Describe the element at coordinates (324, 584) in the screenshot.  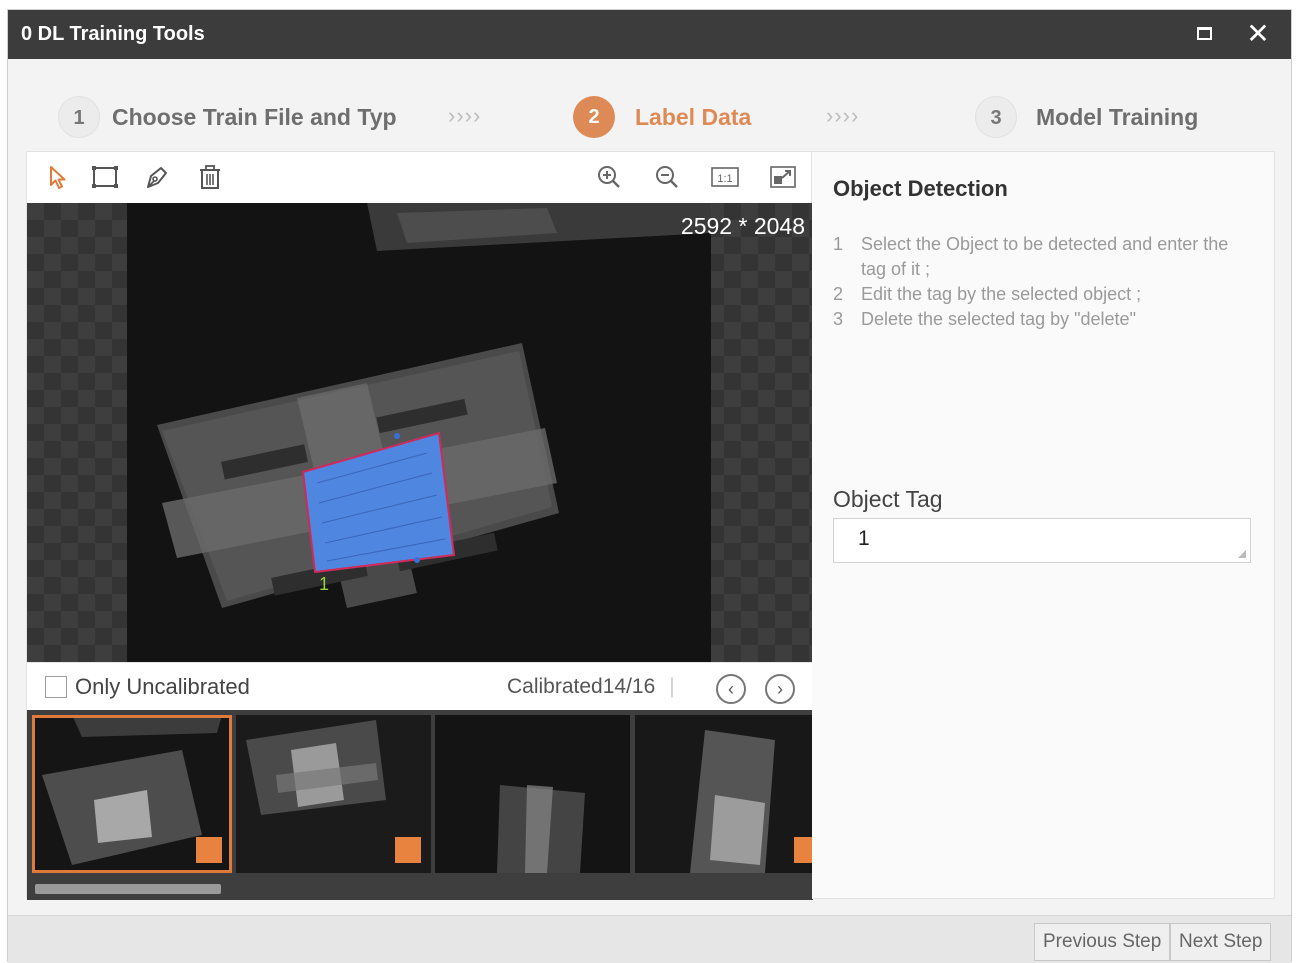
I see `label-number-tag: 1` at that location.